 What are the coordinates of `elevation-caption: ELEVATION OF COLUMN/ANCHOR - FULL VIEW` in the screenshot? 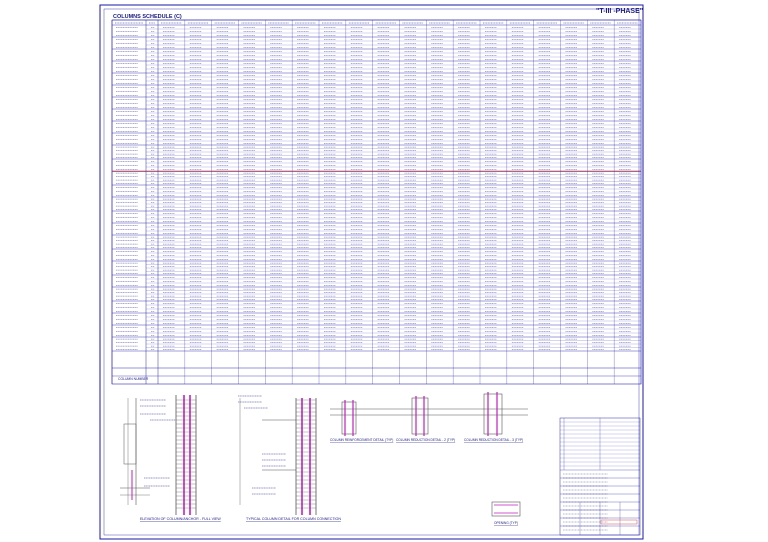 It's located at (180, 519).